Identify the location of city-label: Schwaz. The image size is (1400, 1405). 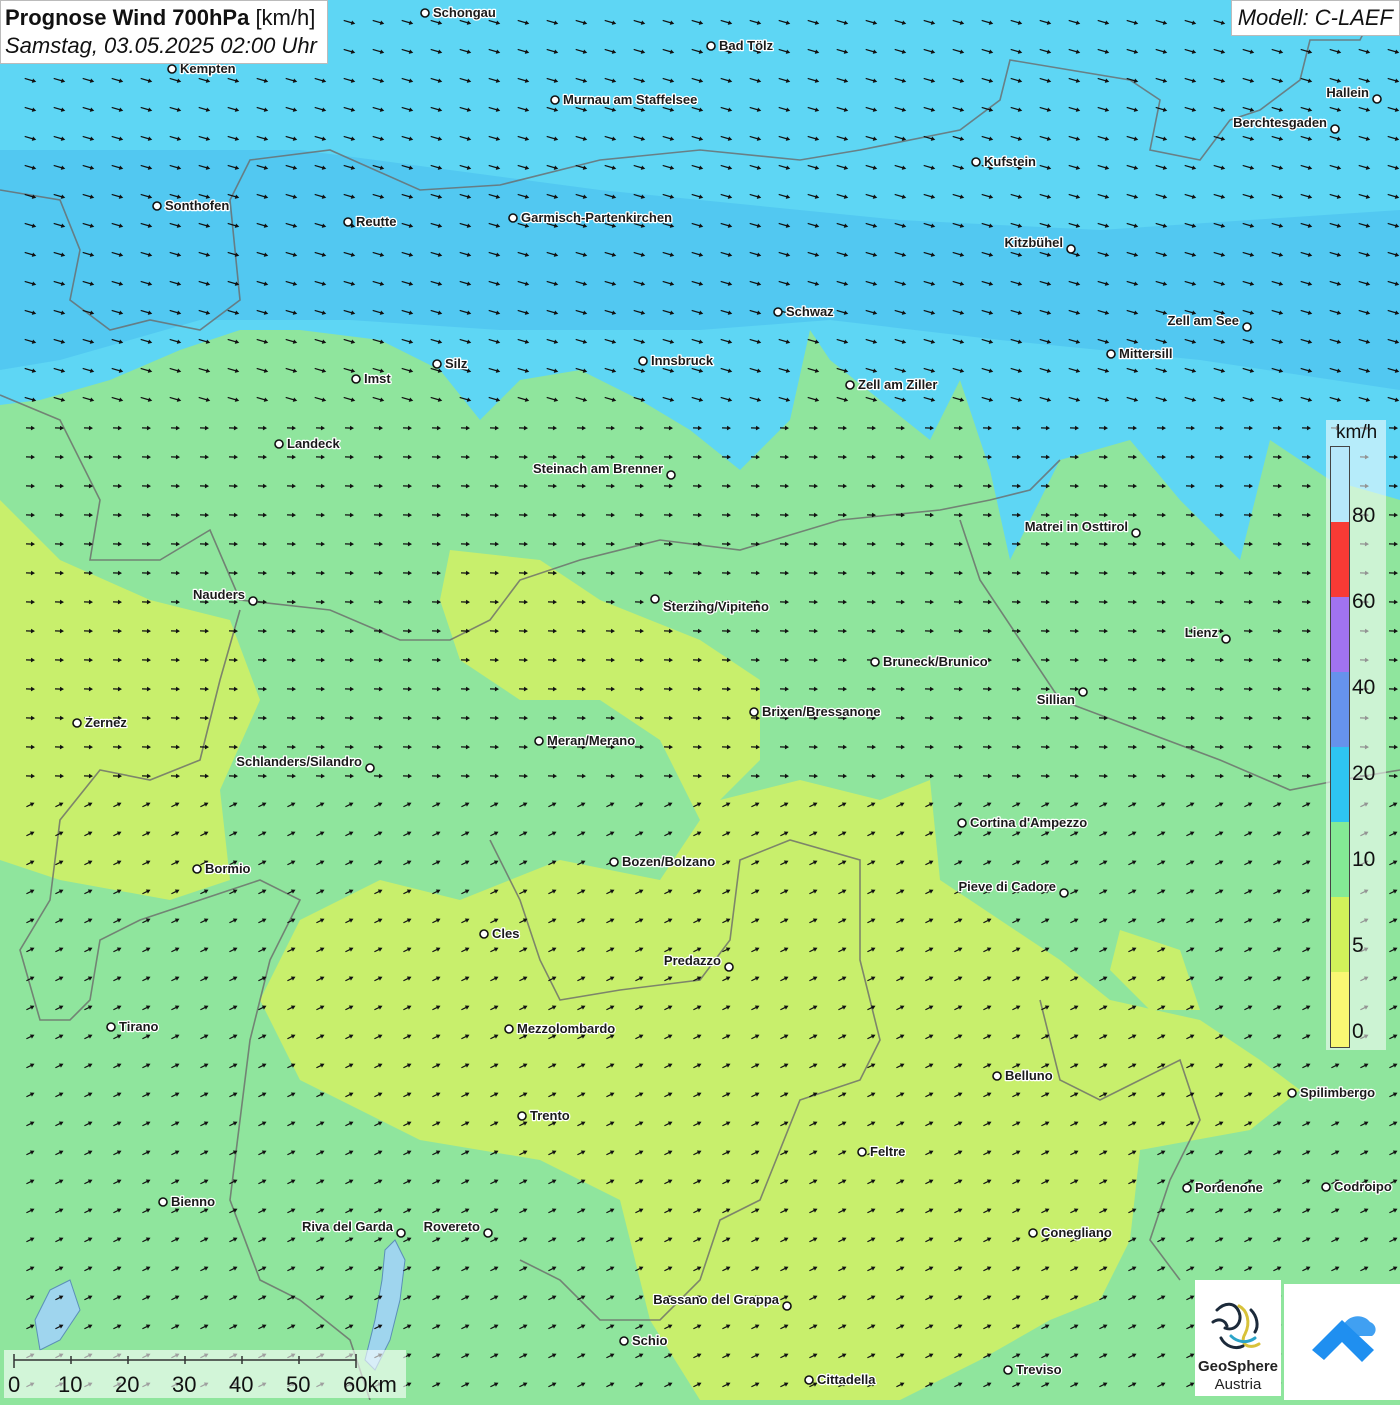
(810, 311).